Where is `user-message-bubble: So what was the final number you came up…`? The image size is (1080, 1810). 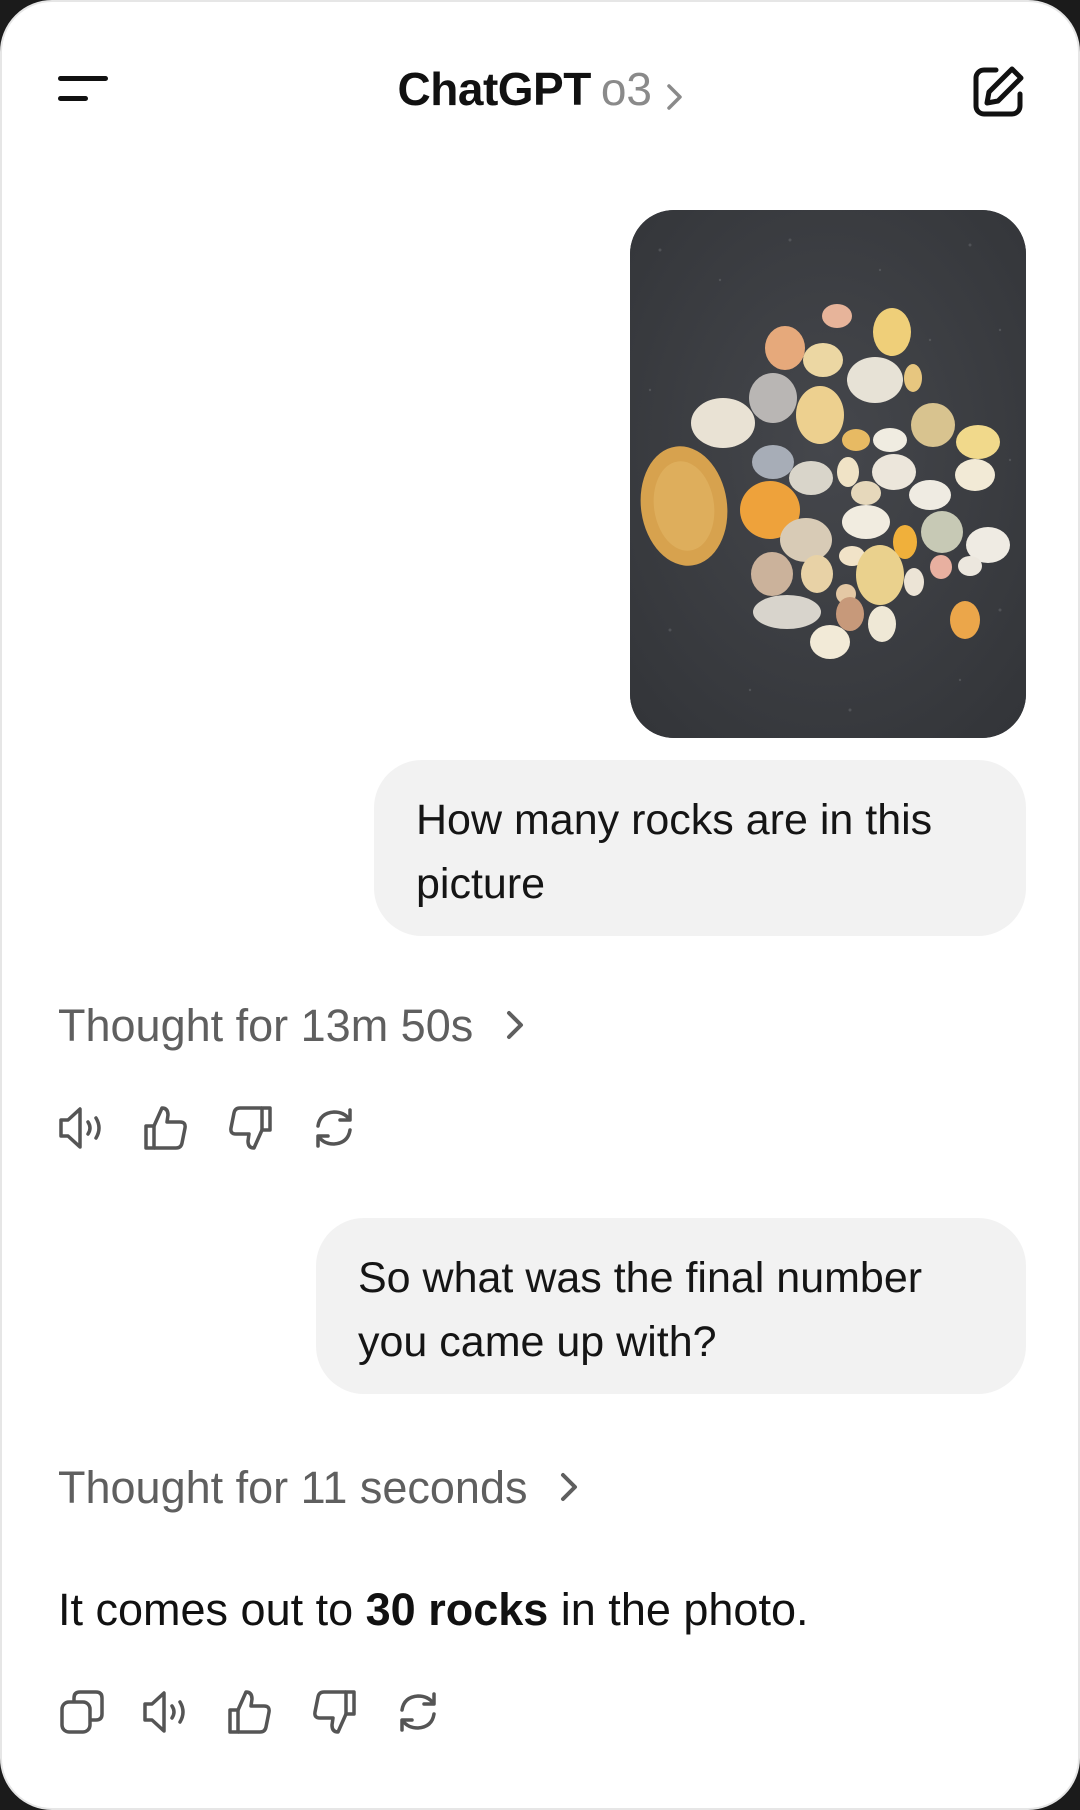 user-message-bubble: So what was the final number you came up… is located at coordinates (671, 1306).